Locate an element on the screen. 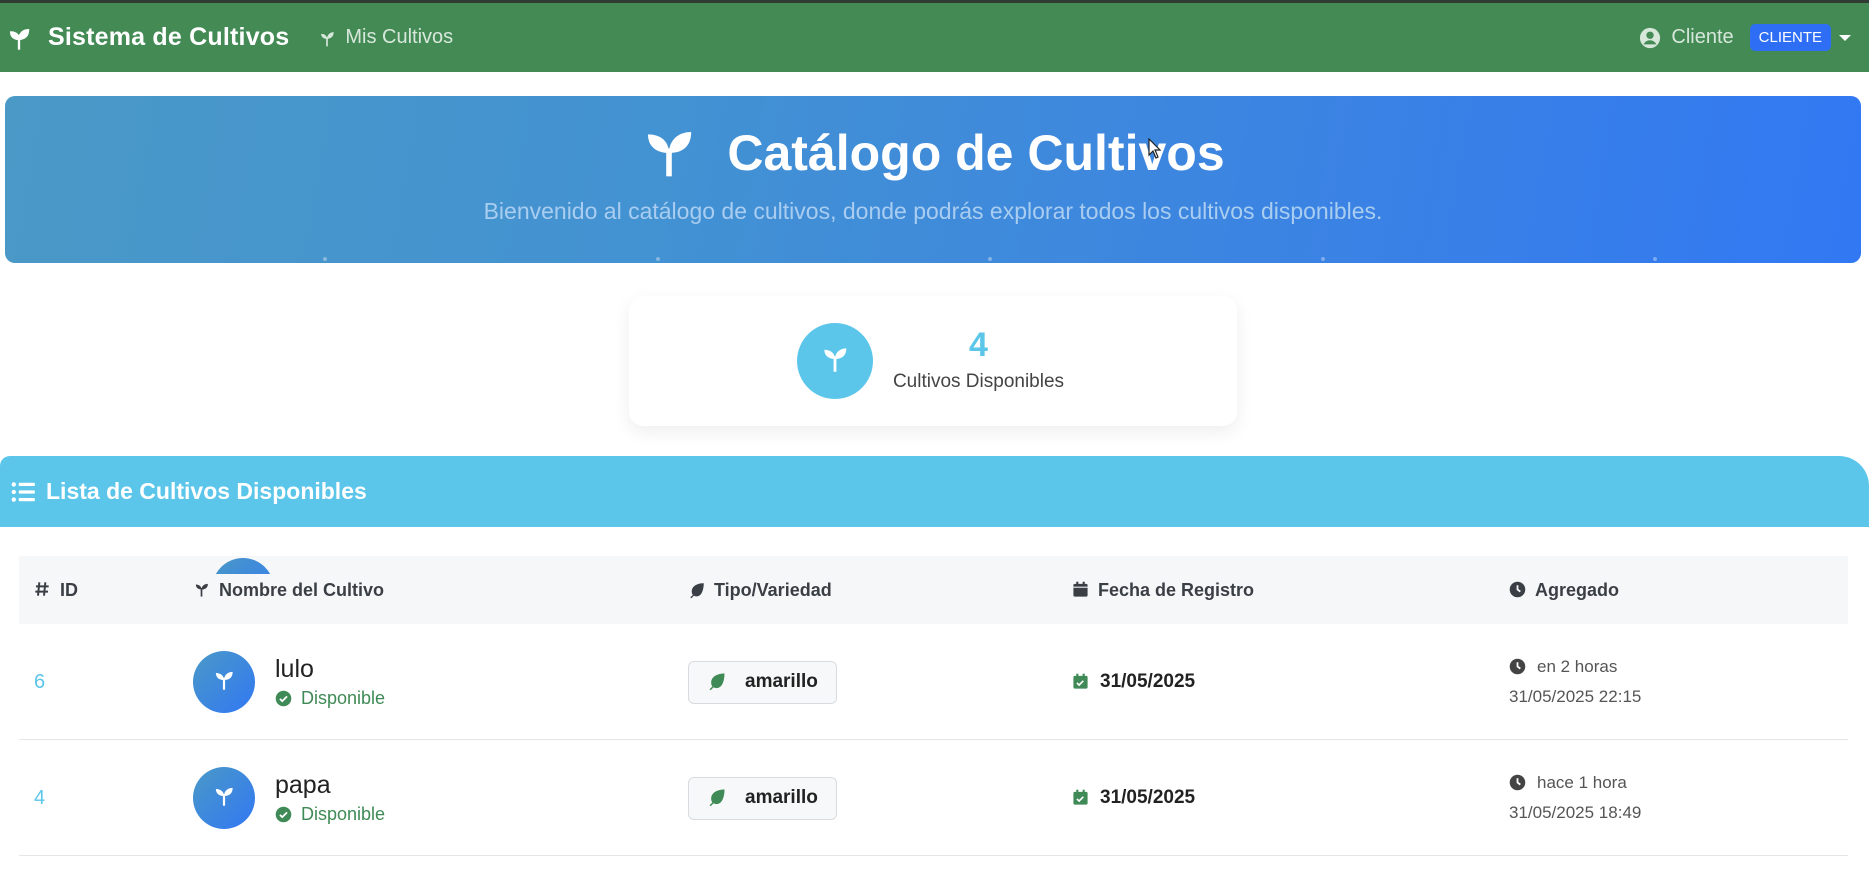 This screenshot has width=1869, height=882. column-header-label: Fecha de Registro is located at coordinates (1176, 589).